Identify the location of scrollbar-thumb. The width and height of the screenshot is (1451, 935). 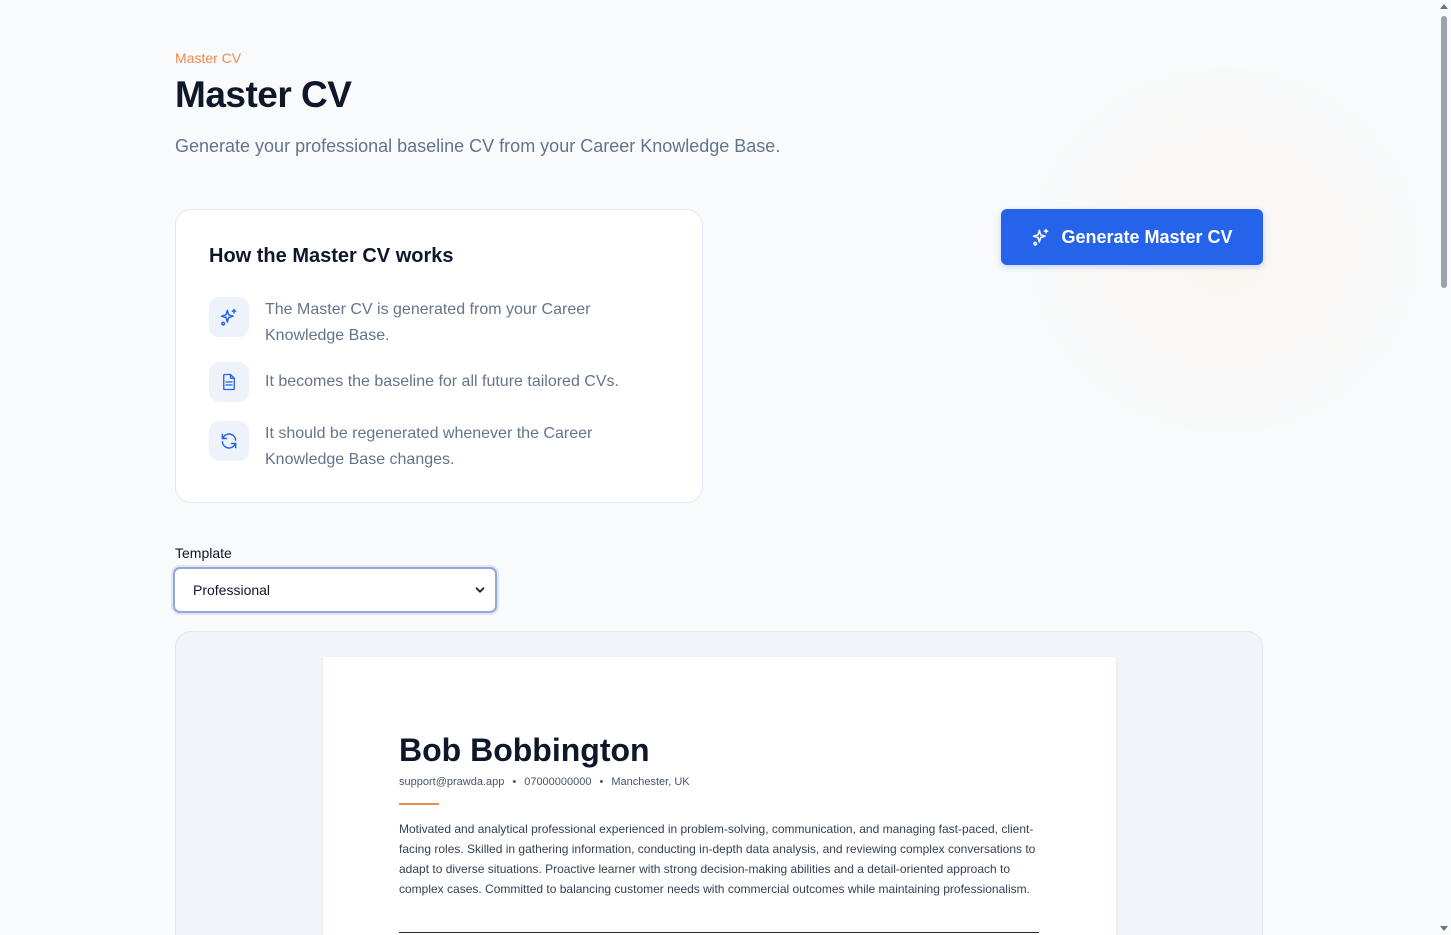
(1444, 152).